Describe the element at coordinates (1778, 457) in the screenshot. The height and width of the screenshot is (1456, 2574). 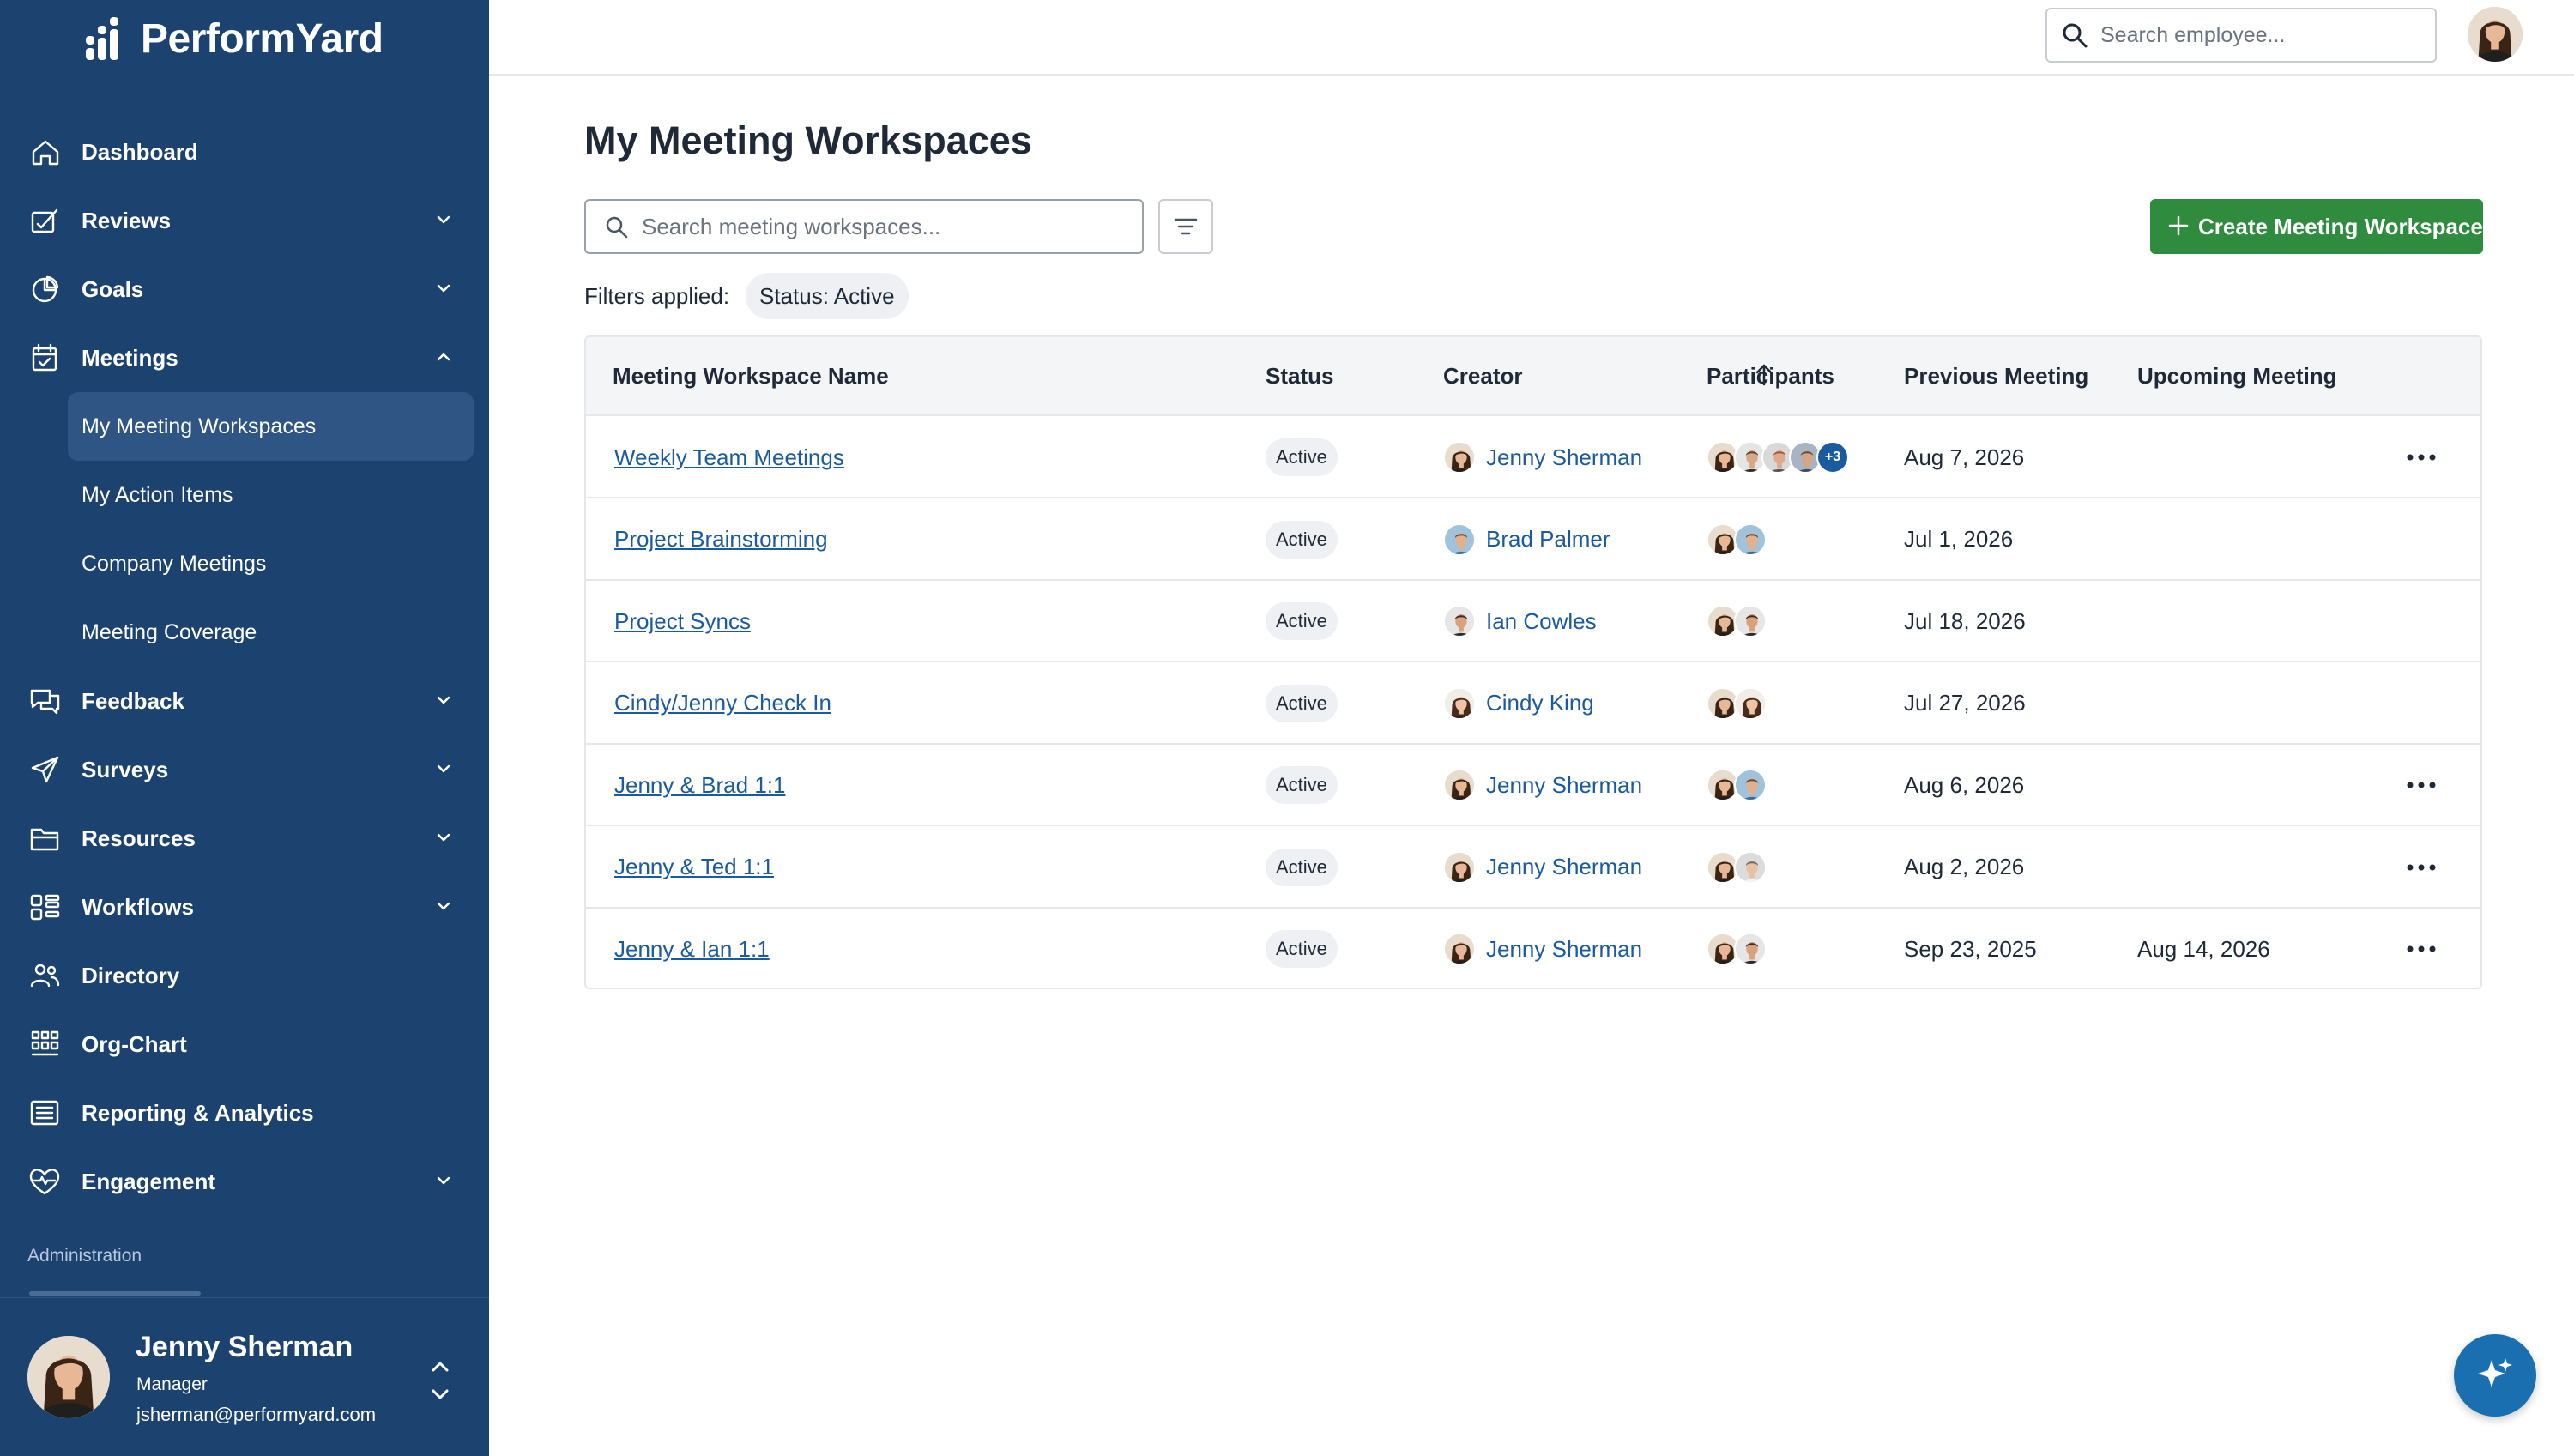
I see `participant-avatars: +3` at that location.